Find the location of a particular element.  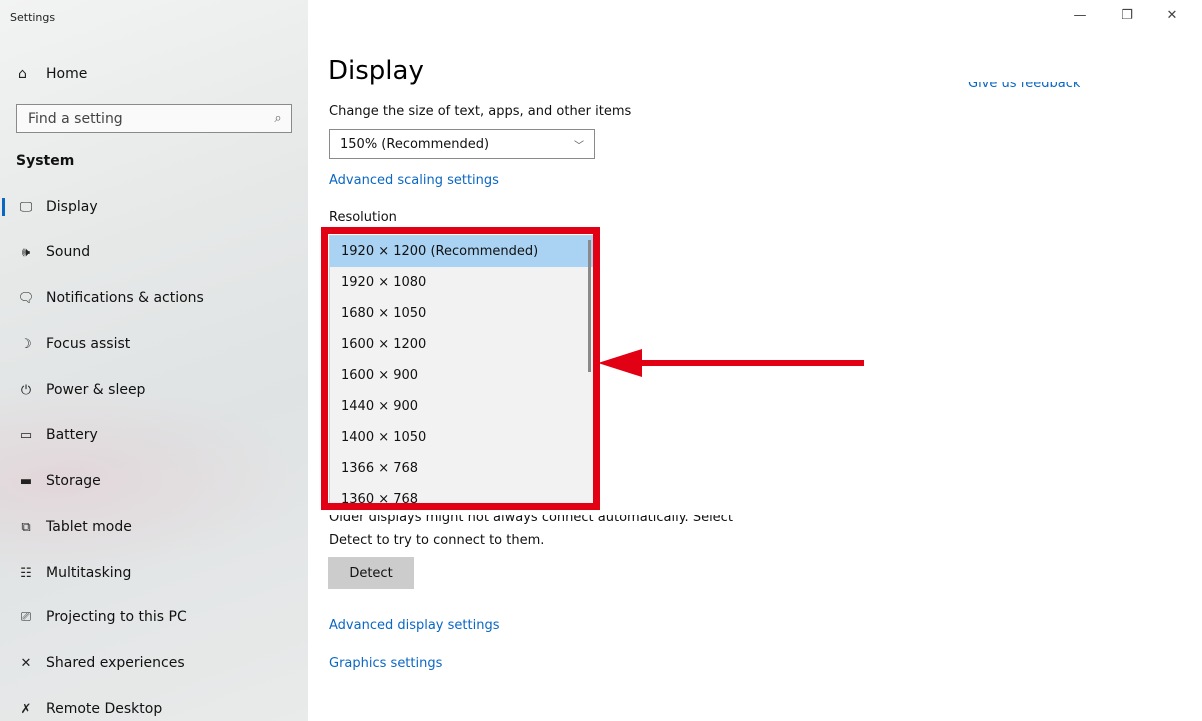

close-button: ✕ is located at coordinates (1172, 15).